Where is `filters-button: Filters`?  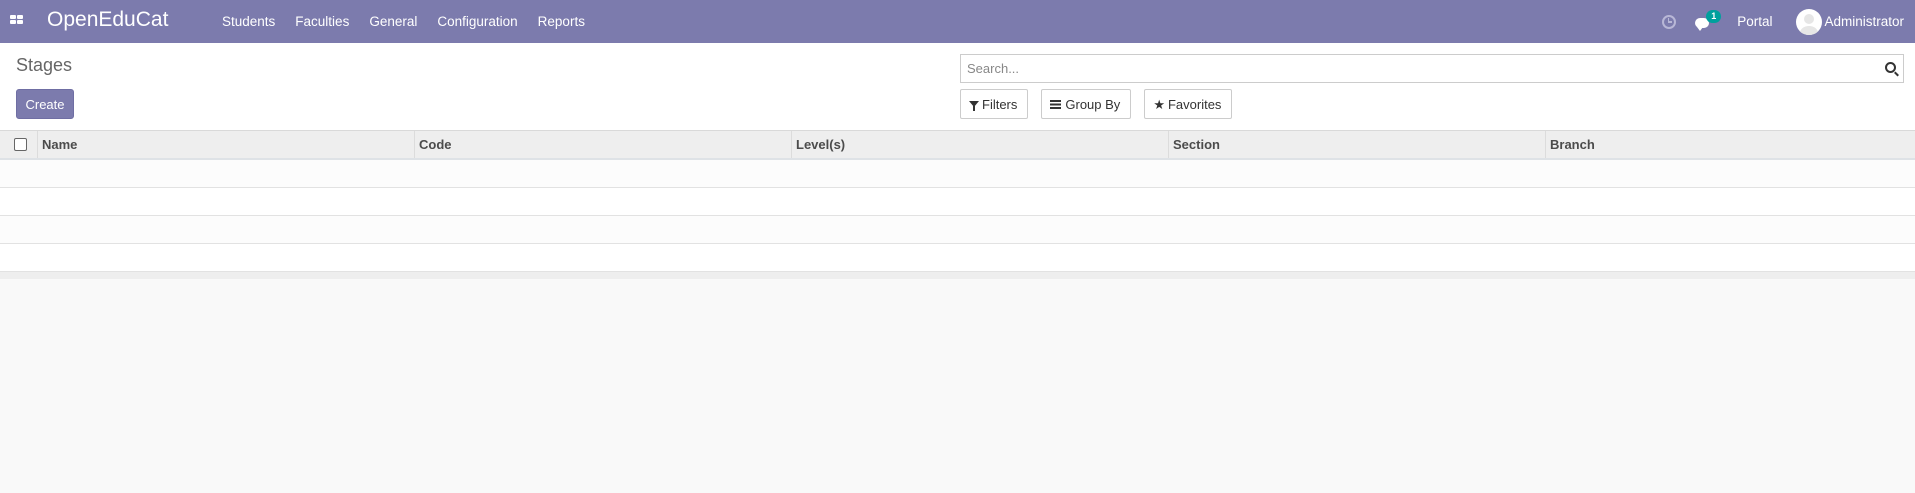
filters-button: Filters is located at coordinates (994, 104).